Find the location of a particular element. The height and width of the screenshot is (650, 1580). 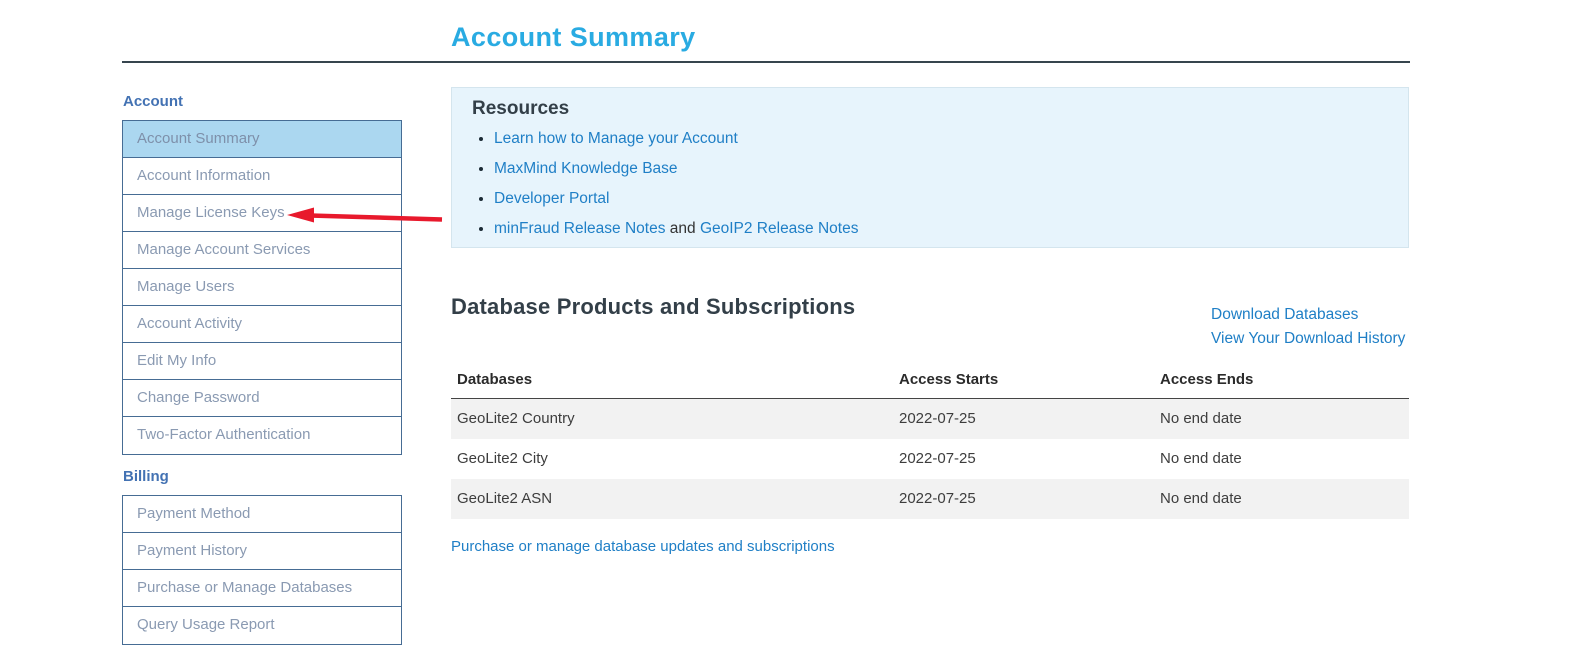

database-products-heading: Database Products and Subscriptions is located at coordinates (653, 306).